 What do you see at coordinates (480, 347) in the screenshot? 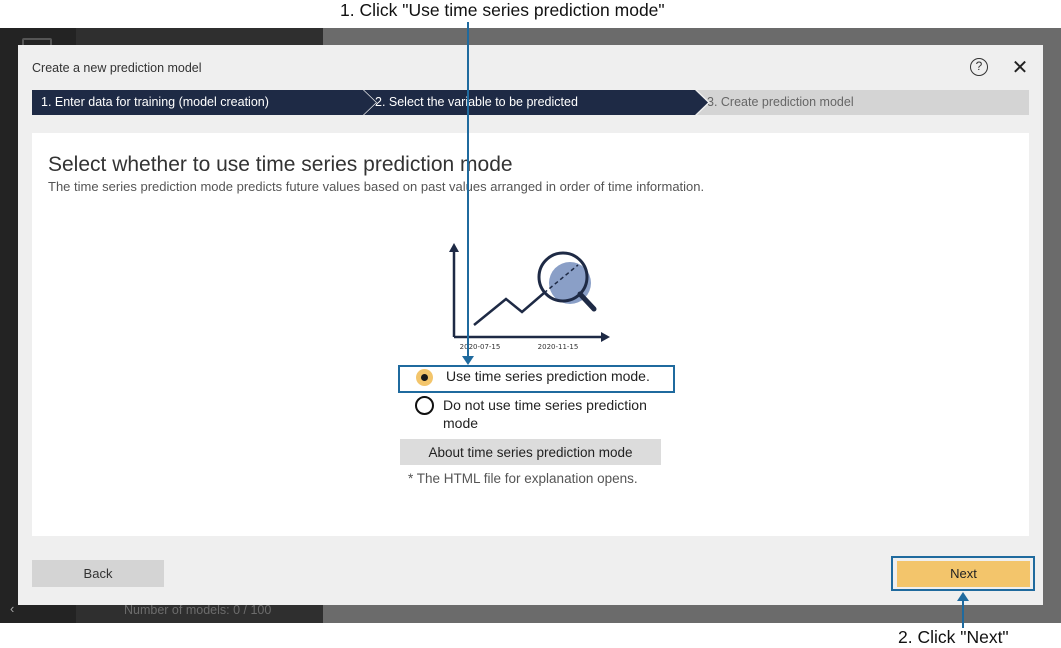
I see `chart-date-left: 2020-07-15` at bounding box center [480, 347].